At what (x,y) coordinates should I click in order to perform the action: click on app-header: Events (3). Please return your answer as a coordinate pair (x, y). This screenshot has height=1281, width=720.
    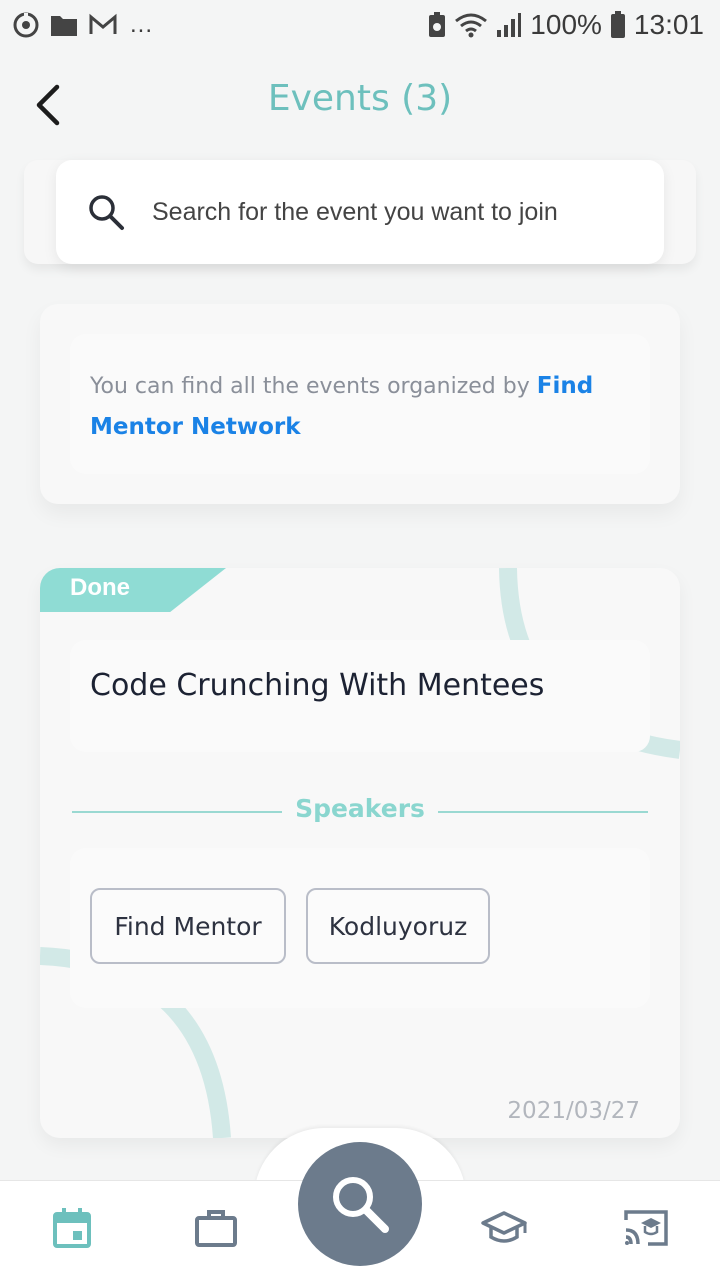
    Looking at the image, I should click on (360, 105).